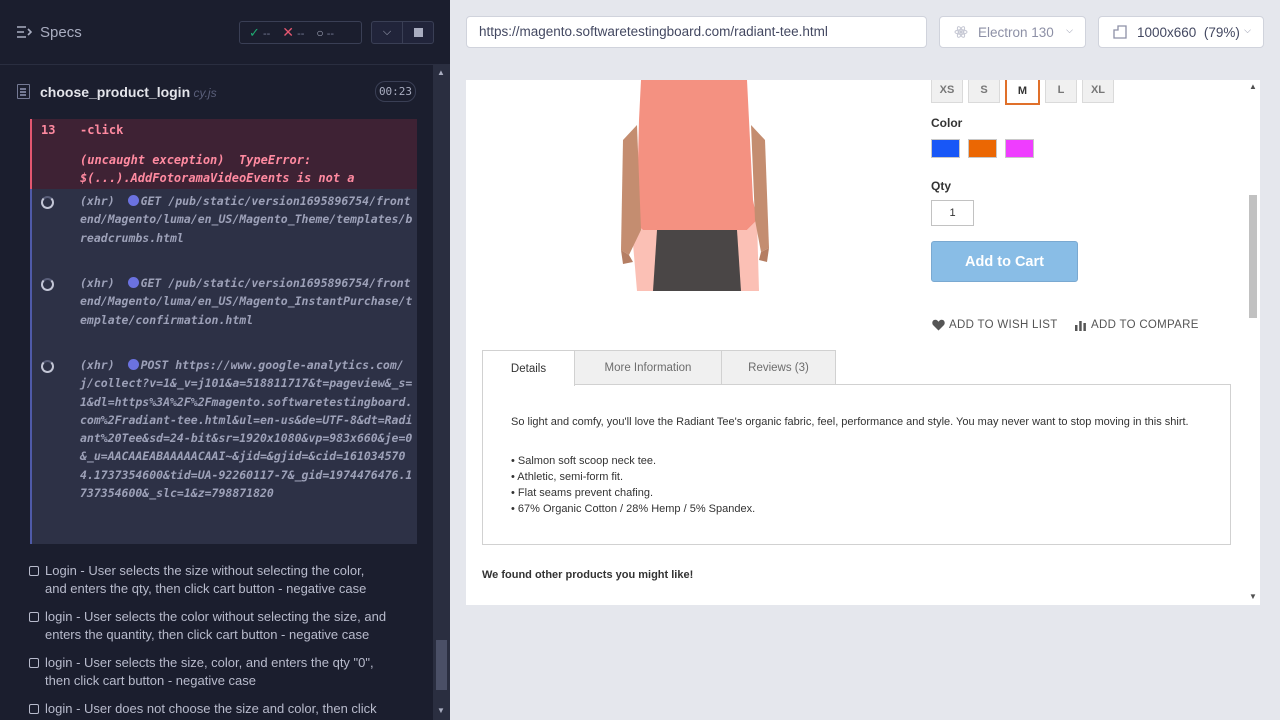 This screenshot has width=1280, height=720. I want to click on specs-title: Specs, so click(61, 32).